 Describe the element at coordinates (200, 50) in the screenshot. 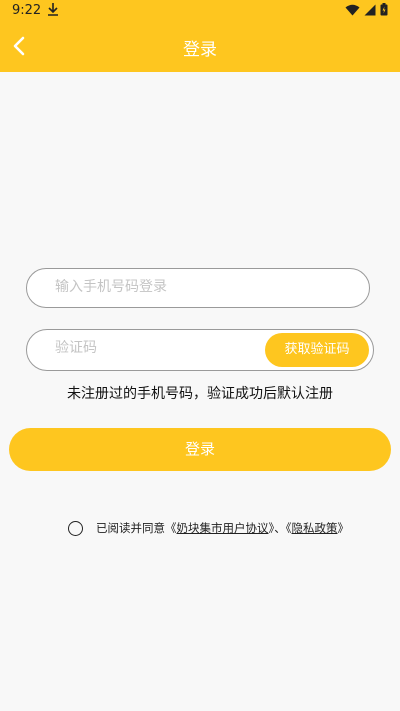

I see `page-title: 登录` at that location.